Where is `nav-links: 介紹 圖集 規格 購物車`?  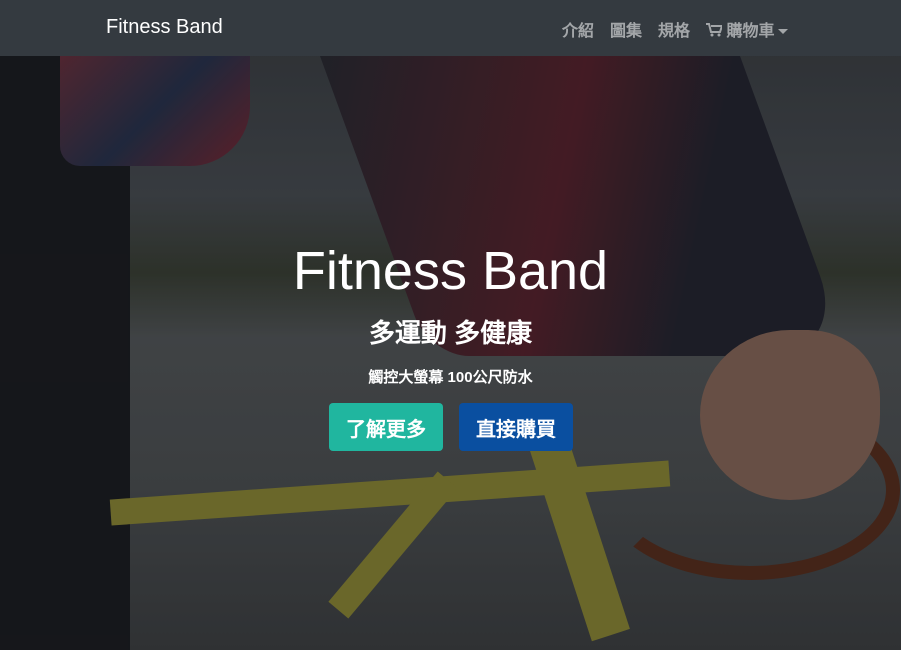 nav-links: 介紹 圖集 規格 購物車 is located at coordinates (675, 29).